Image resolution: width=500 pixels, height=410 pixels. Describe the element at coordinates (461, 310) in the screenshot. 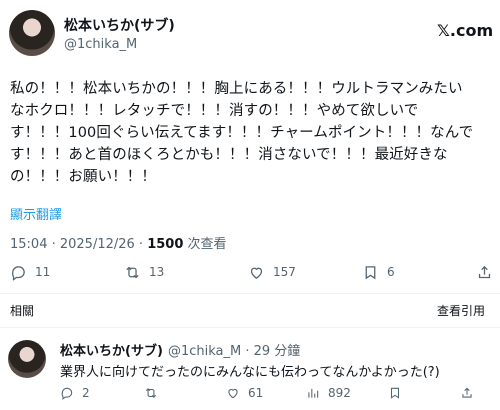

I see `view-quotes-link: 查看引用` at that location.